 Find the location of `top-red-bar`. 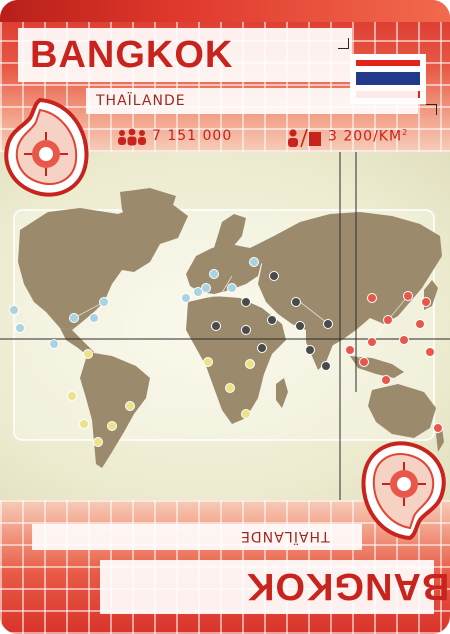

top-red-bar is located at coordinates (225, 11).